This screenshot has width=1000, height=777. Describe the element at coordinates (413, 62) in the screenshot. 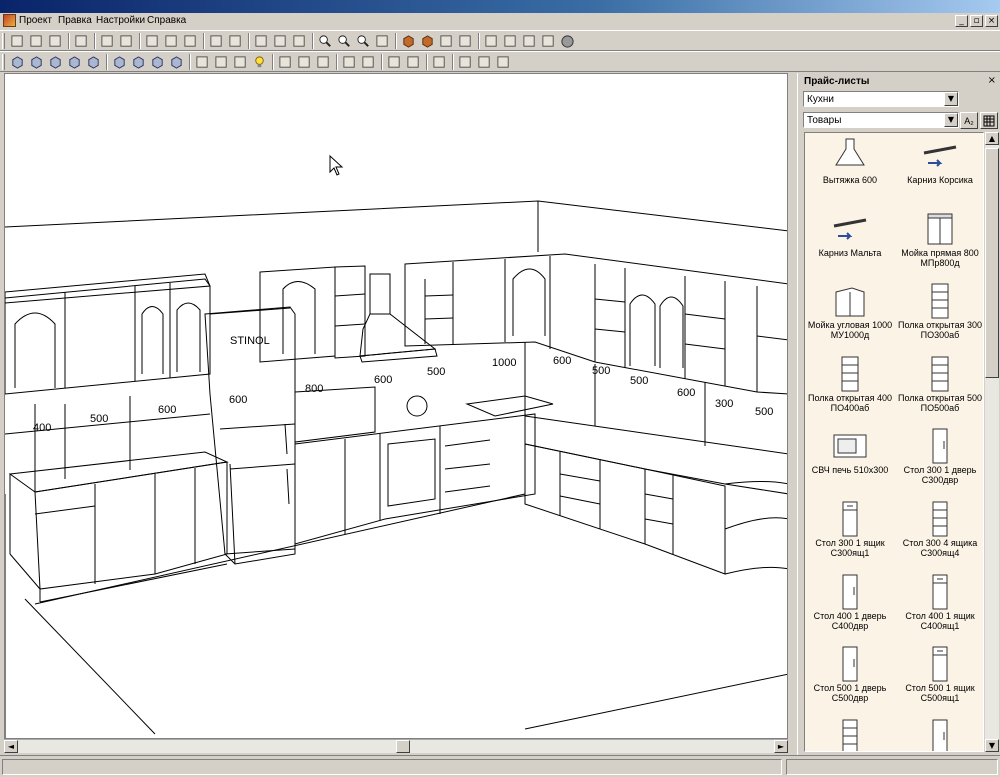

I see `align-bottom-button` at that location.